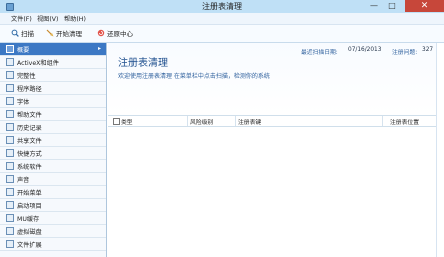  I want to click on sidebar-item-shared-files: 共享文件, so click(53, 140).